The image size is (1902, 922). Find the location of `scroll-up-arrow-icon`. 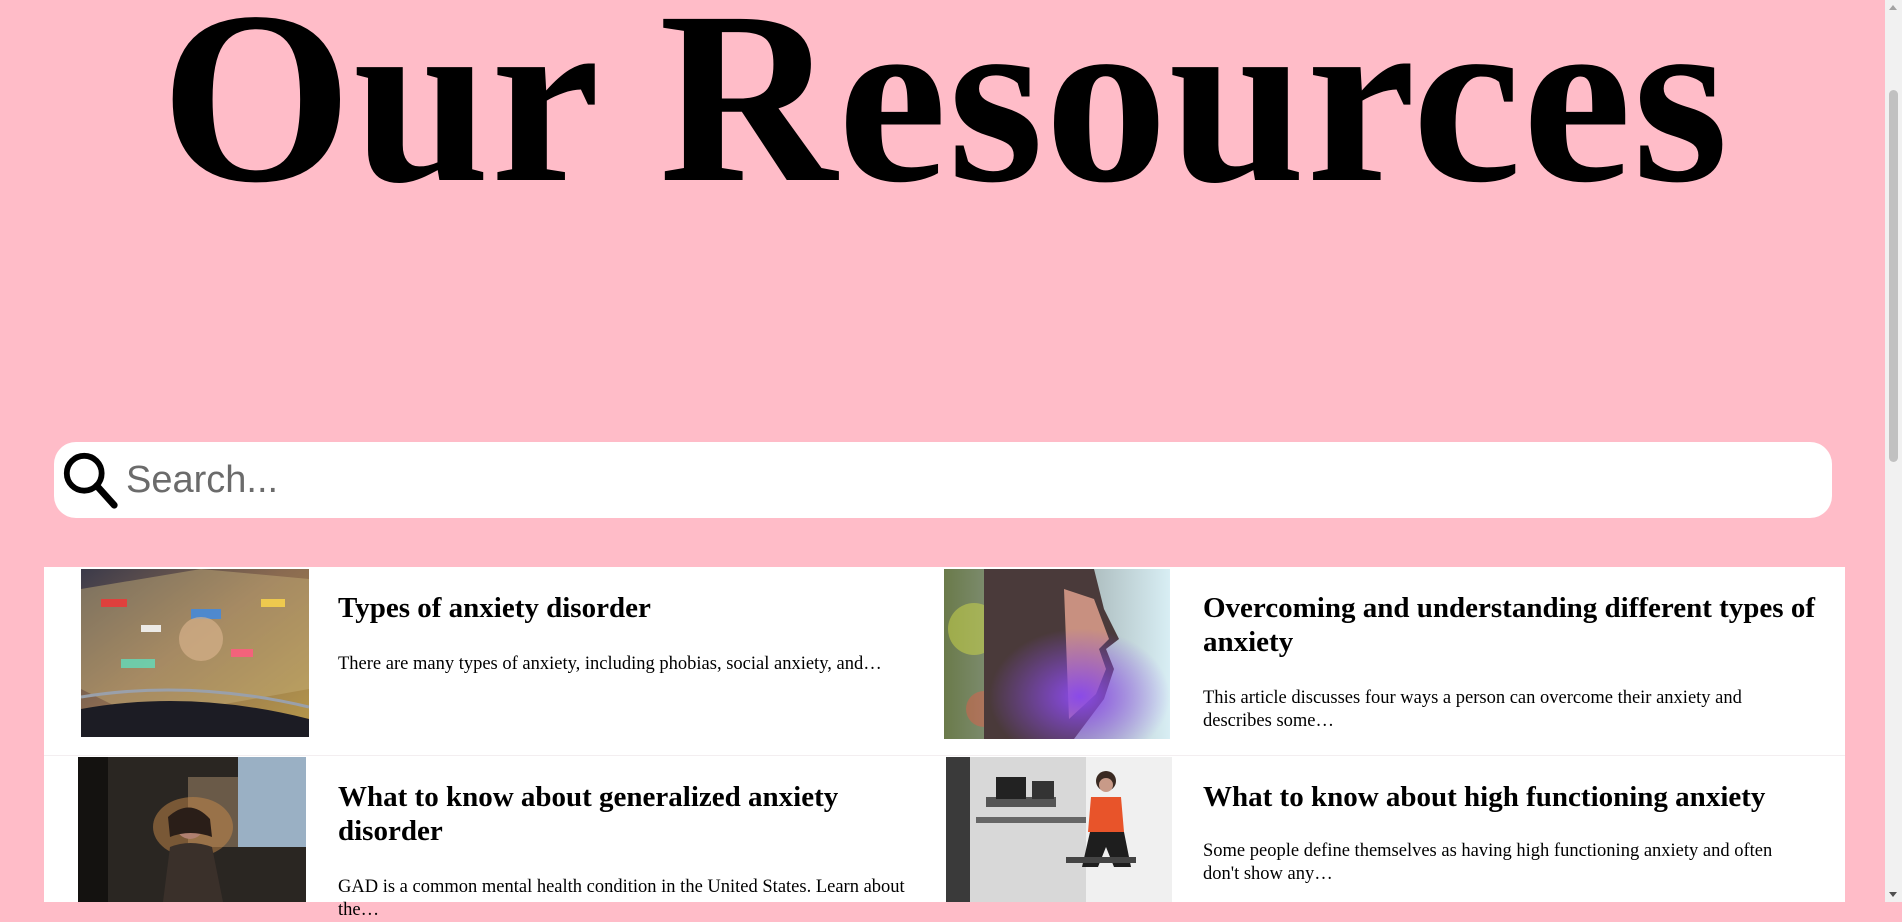

scroll-up-arrow-icon is located at coordinates (1893, 7).